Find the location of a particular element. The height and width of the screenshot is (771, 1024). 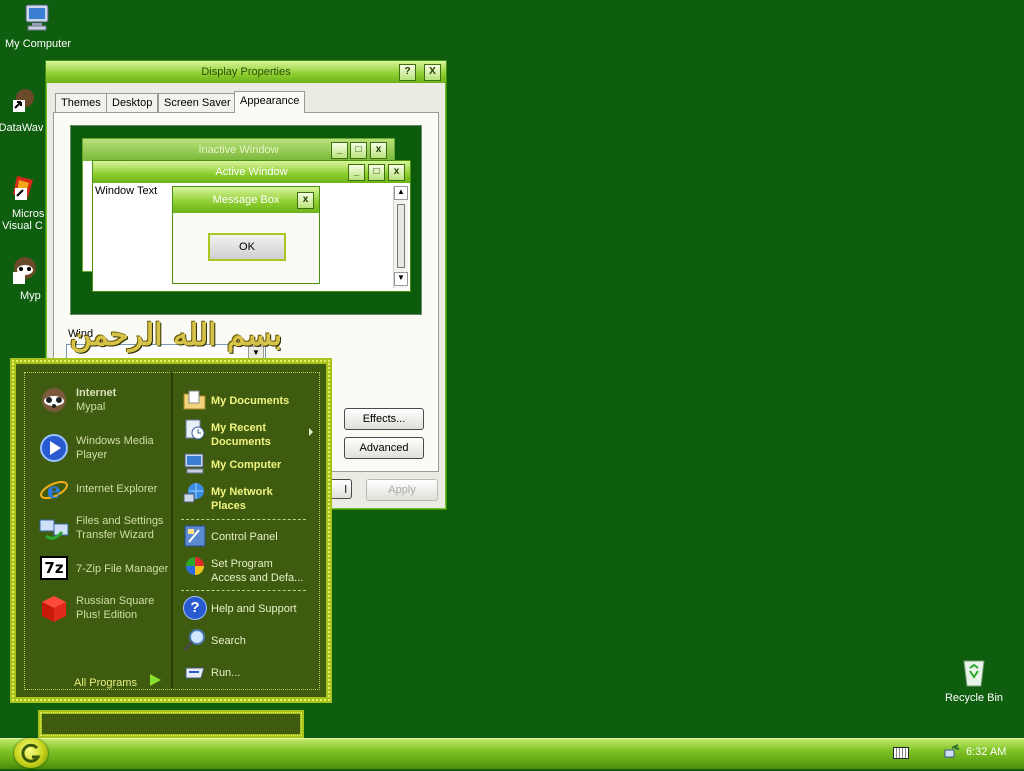

internet-explorer-icon: e is located at coordinates (54, 490).